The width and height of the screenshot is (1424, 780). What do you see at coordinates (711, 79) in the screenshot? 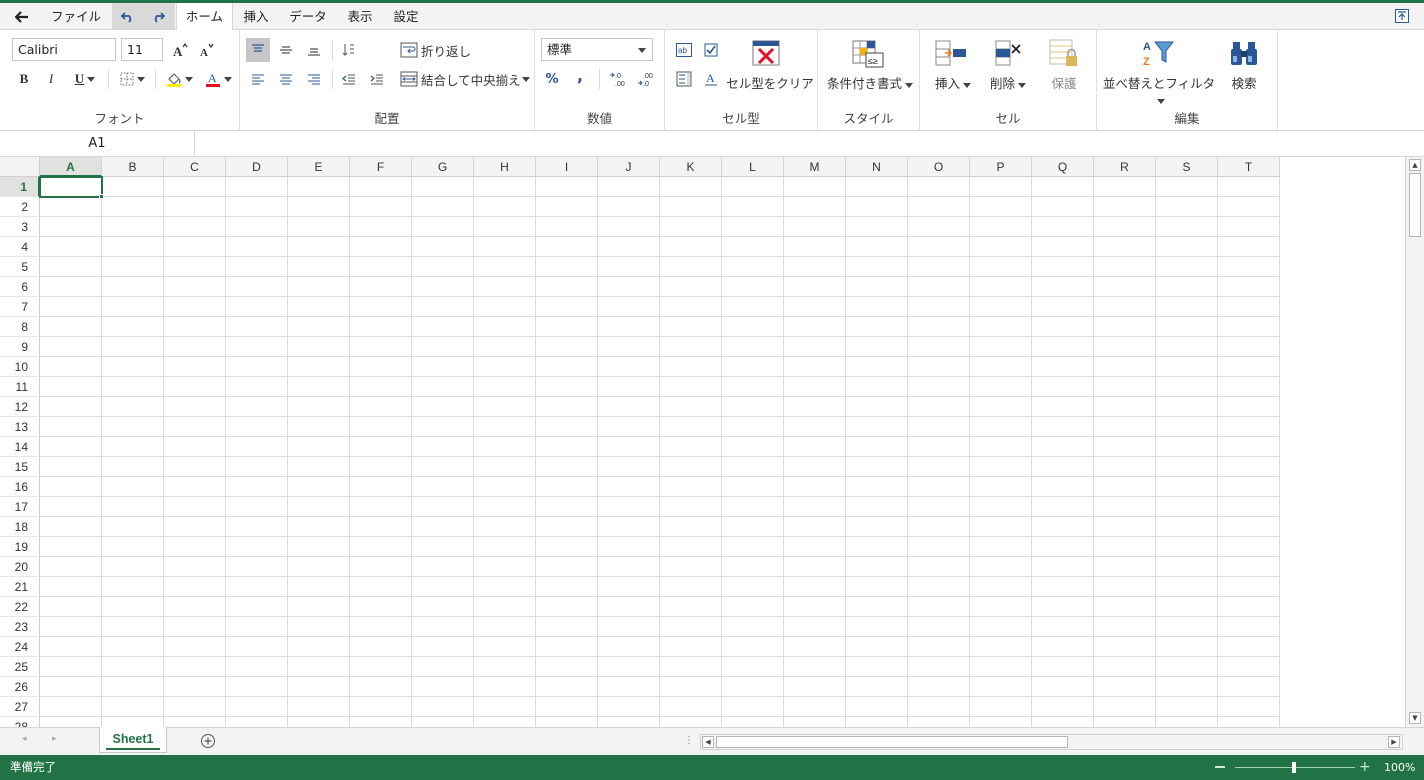
I see `hyperlink-cell-button: A` at bounding box center [711, 79].